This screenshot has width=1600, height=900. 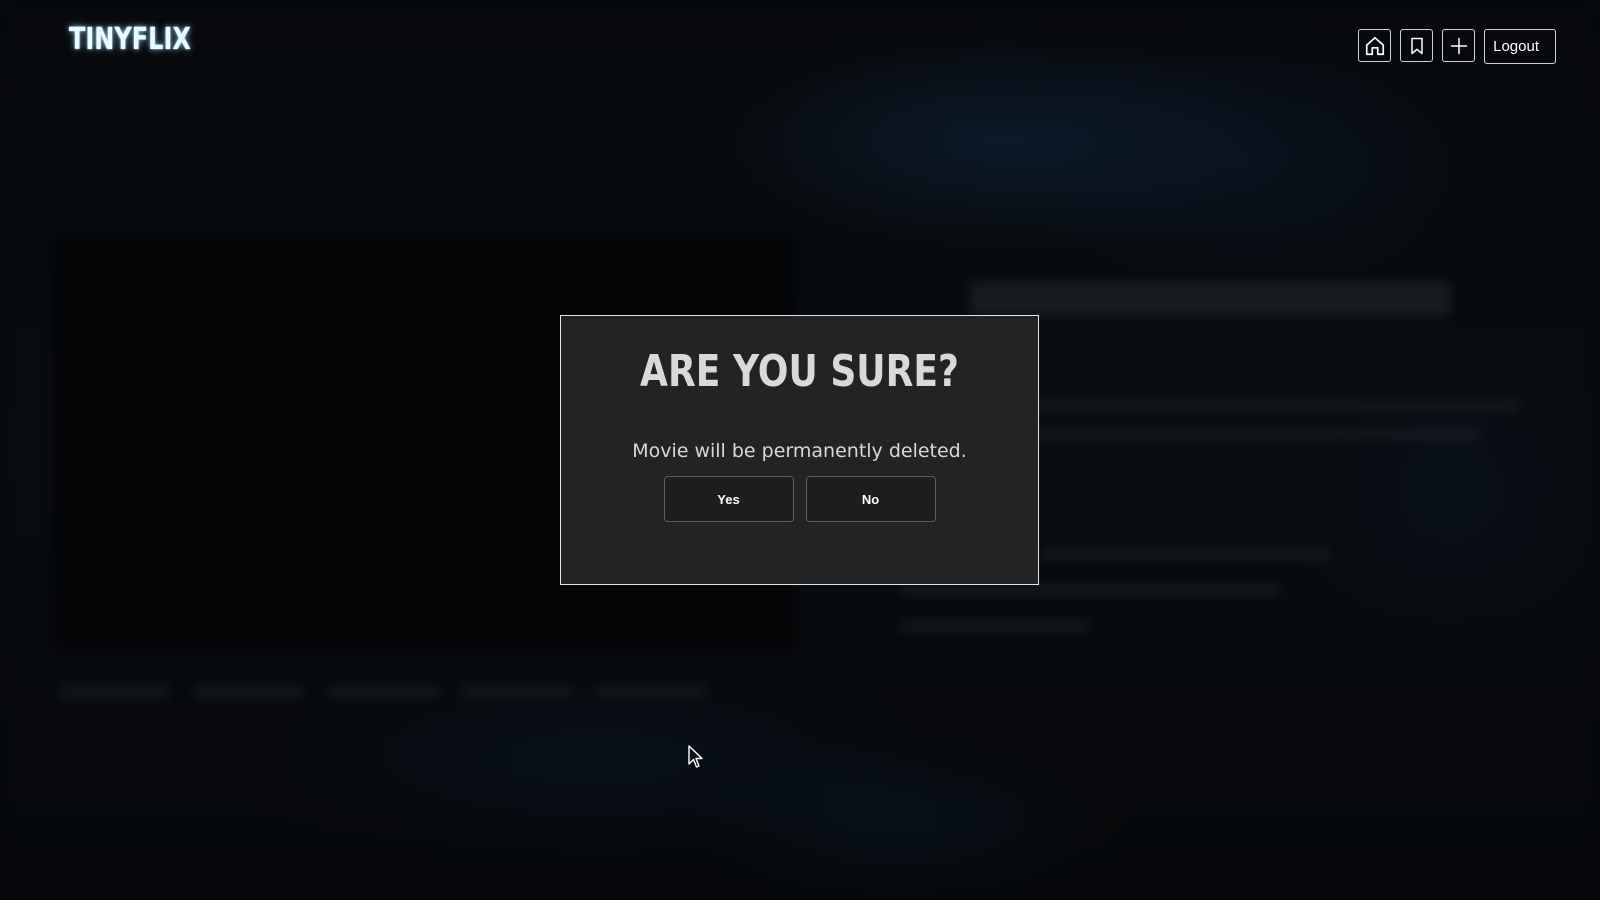 I want to click on home-button, so click(x=1375, y=45).